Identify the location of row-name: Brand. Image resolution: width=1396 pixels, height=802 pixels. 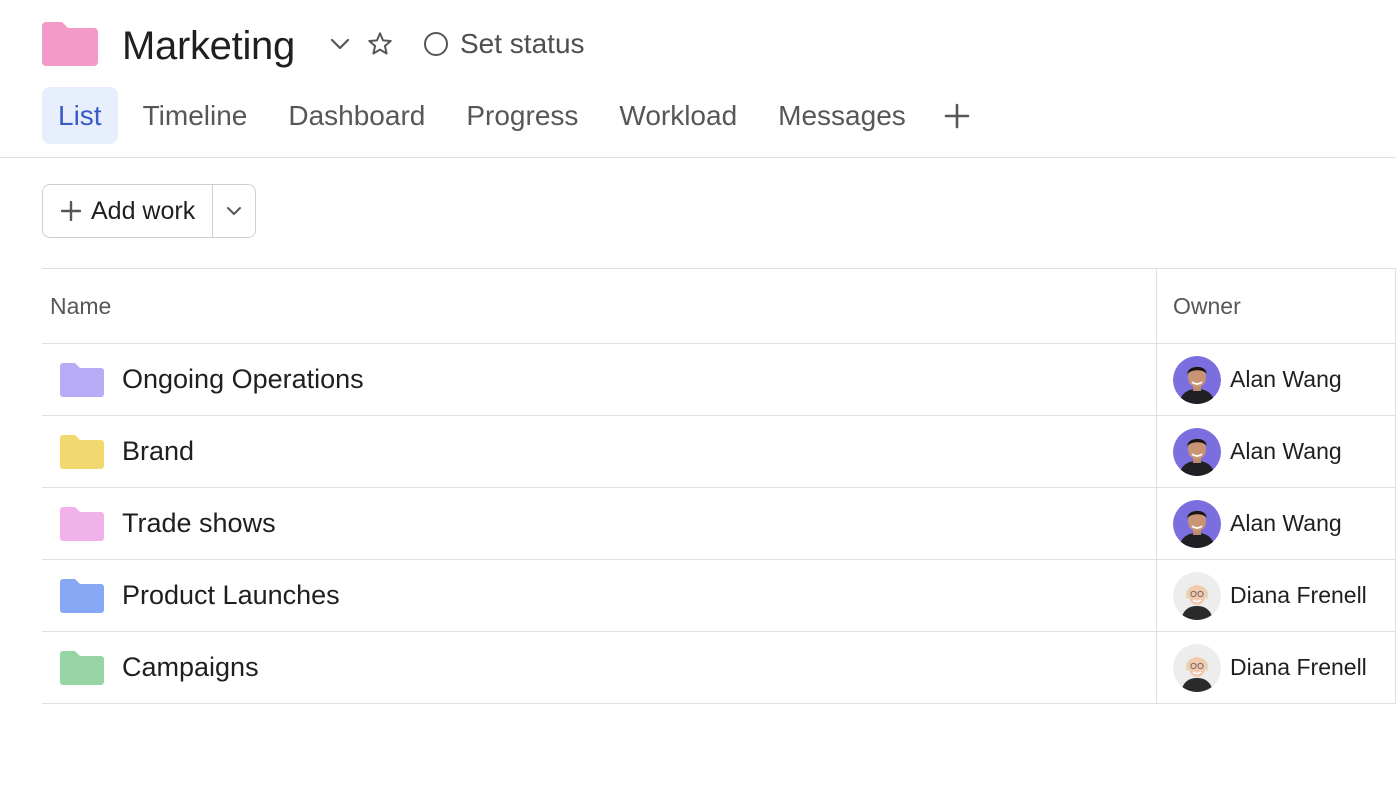
(158, 451).